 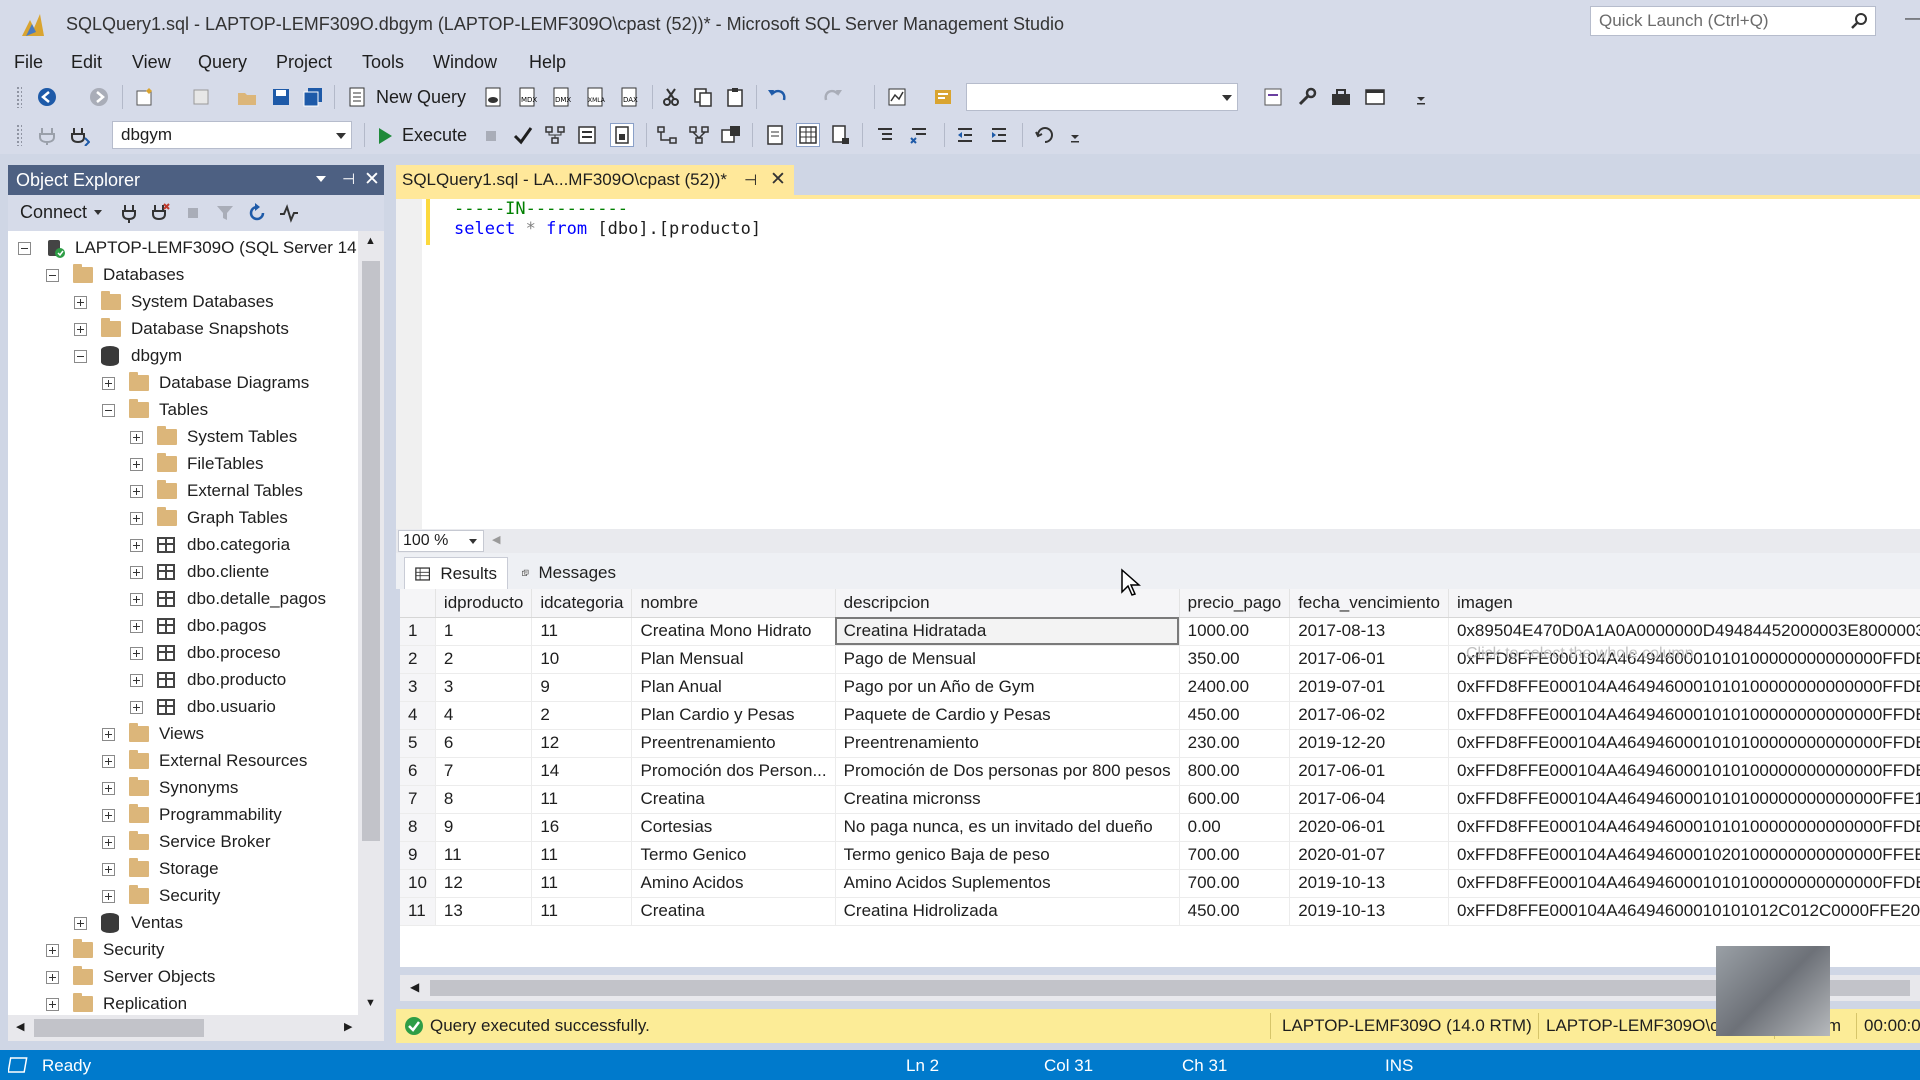 I want to click on table-cell: Termo Genico, so click(x=733, y=855).